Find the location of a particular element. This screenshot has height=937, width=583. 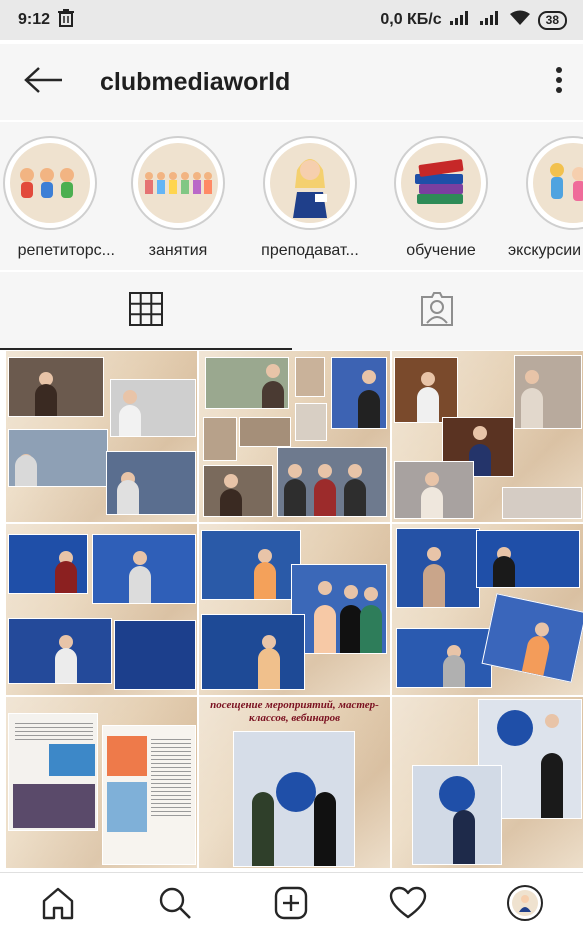

bottom-navigation is located at coordinates (291, 904).